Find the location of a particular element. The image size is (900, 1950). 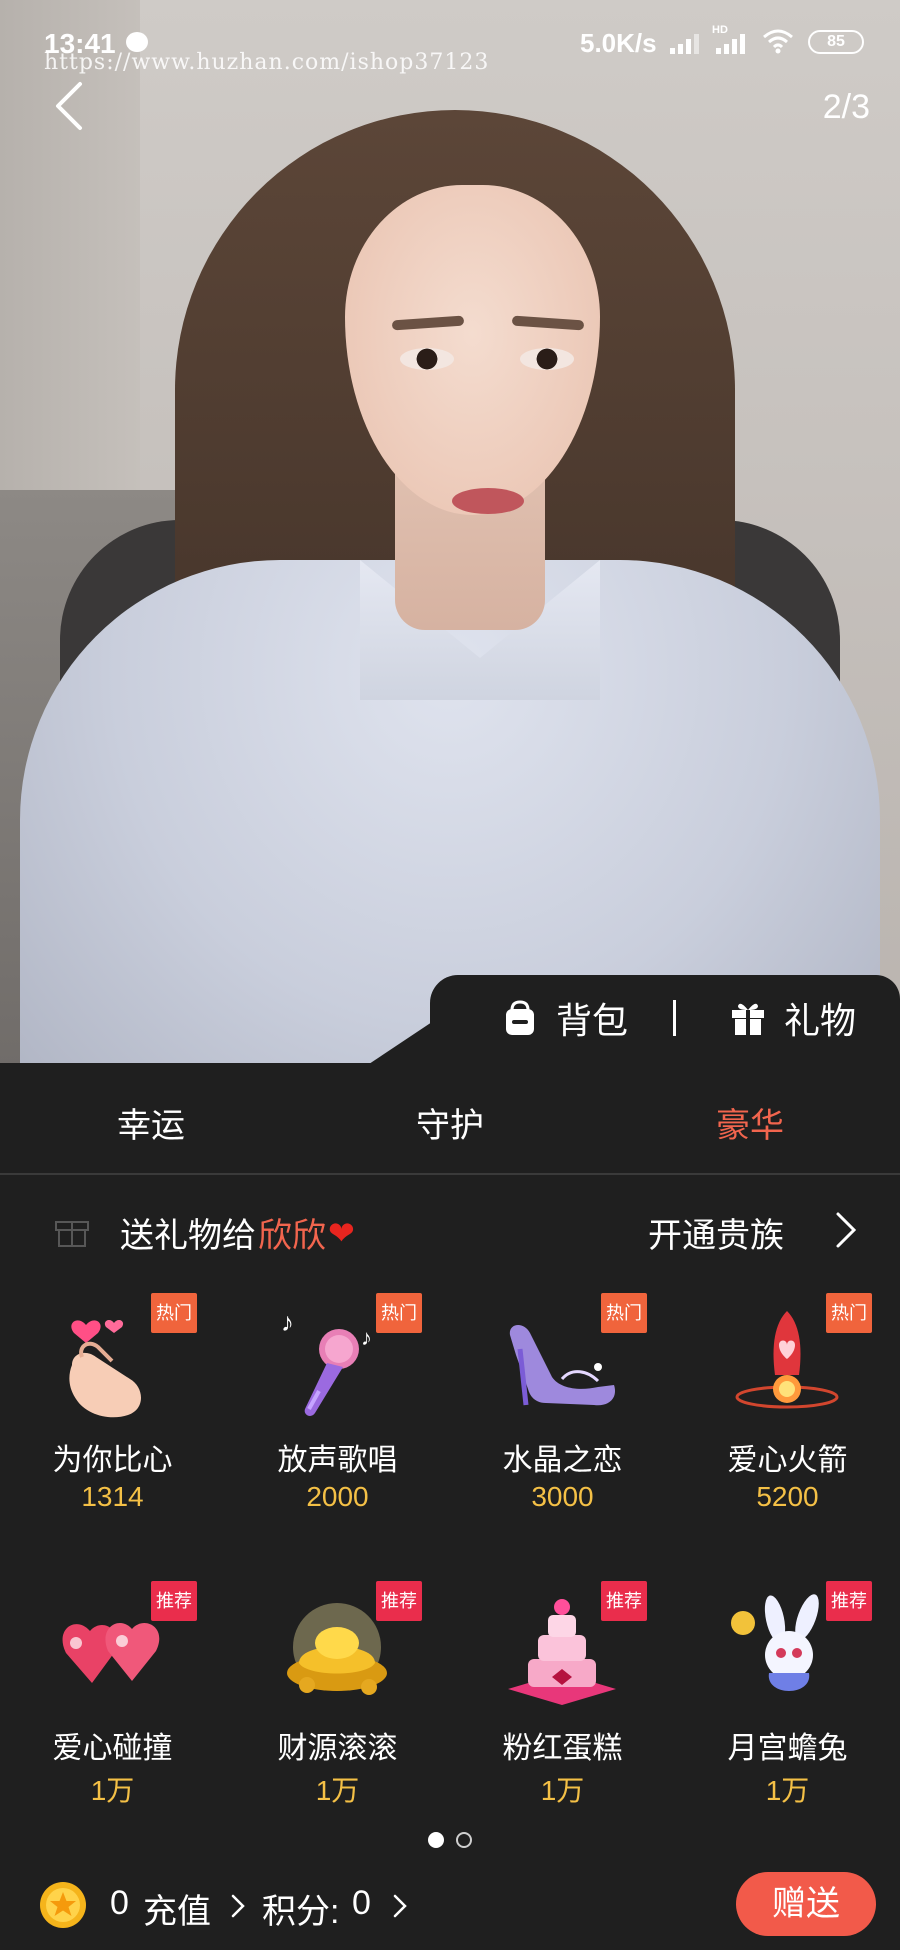

pink-cake-icon is located at coordinates (562, 1652).